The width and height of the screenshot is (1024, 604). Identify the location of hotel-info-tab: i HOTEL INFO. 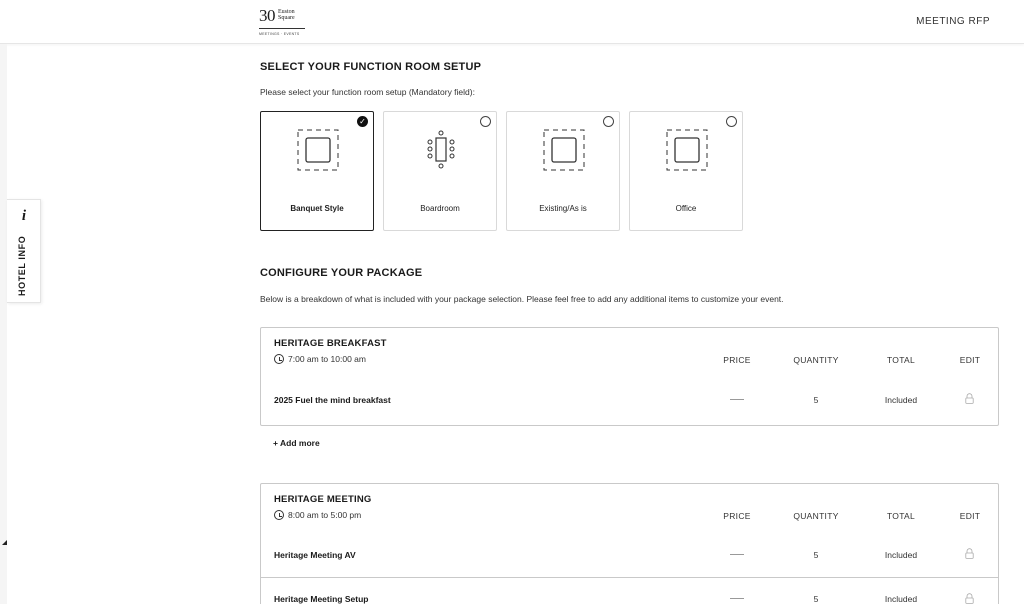
(24, 251).